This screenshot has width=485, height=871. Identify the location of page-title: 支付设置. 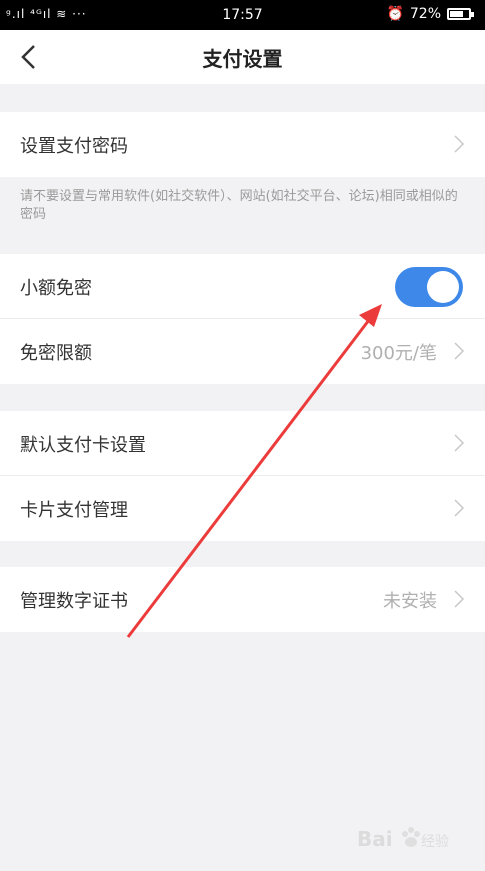
(242, 59).